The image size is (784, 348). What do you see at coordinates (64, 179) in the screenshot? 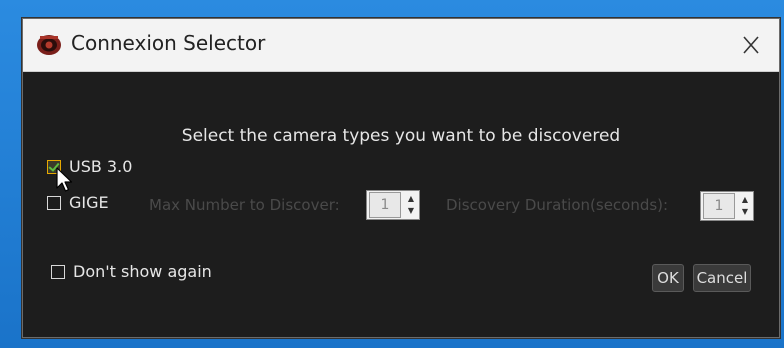
I see `mouse-pointer-icon` at bounding box center [64, 179].